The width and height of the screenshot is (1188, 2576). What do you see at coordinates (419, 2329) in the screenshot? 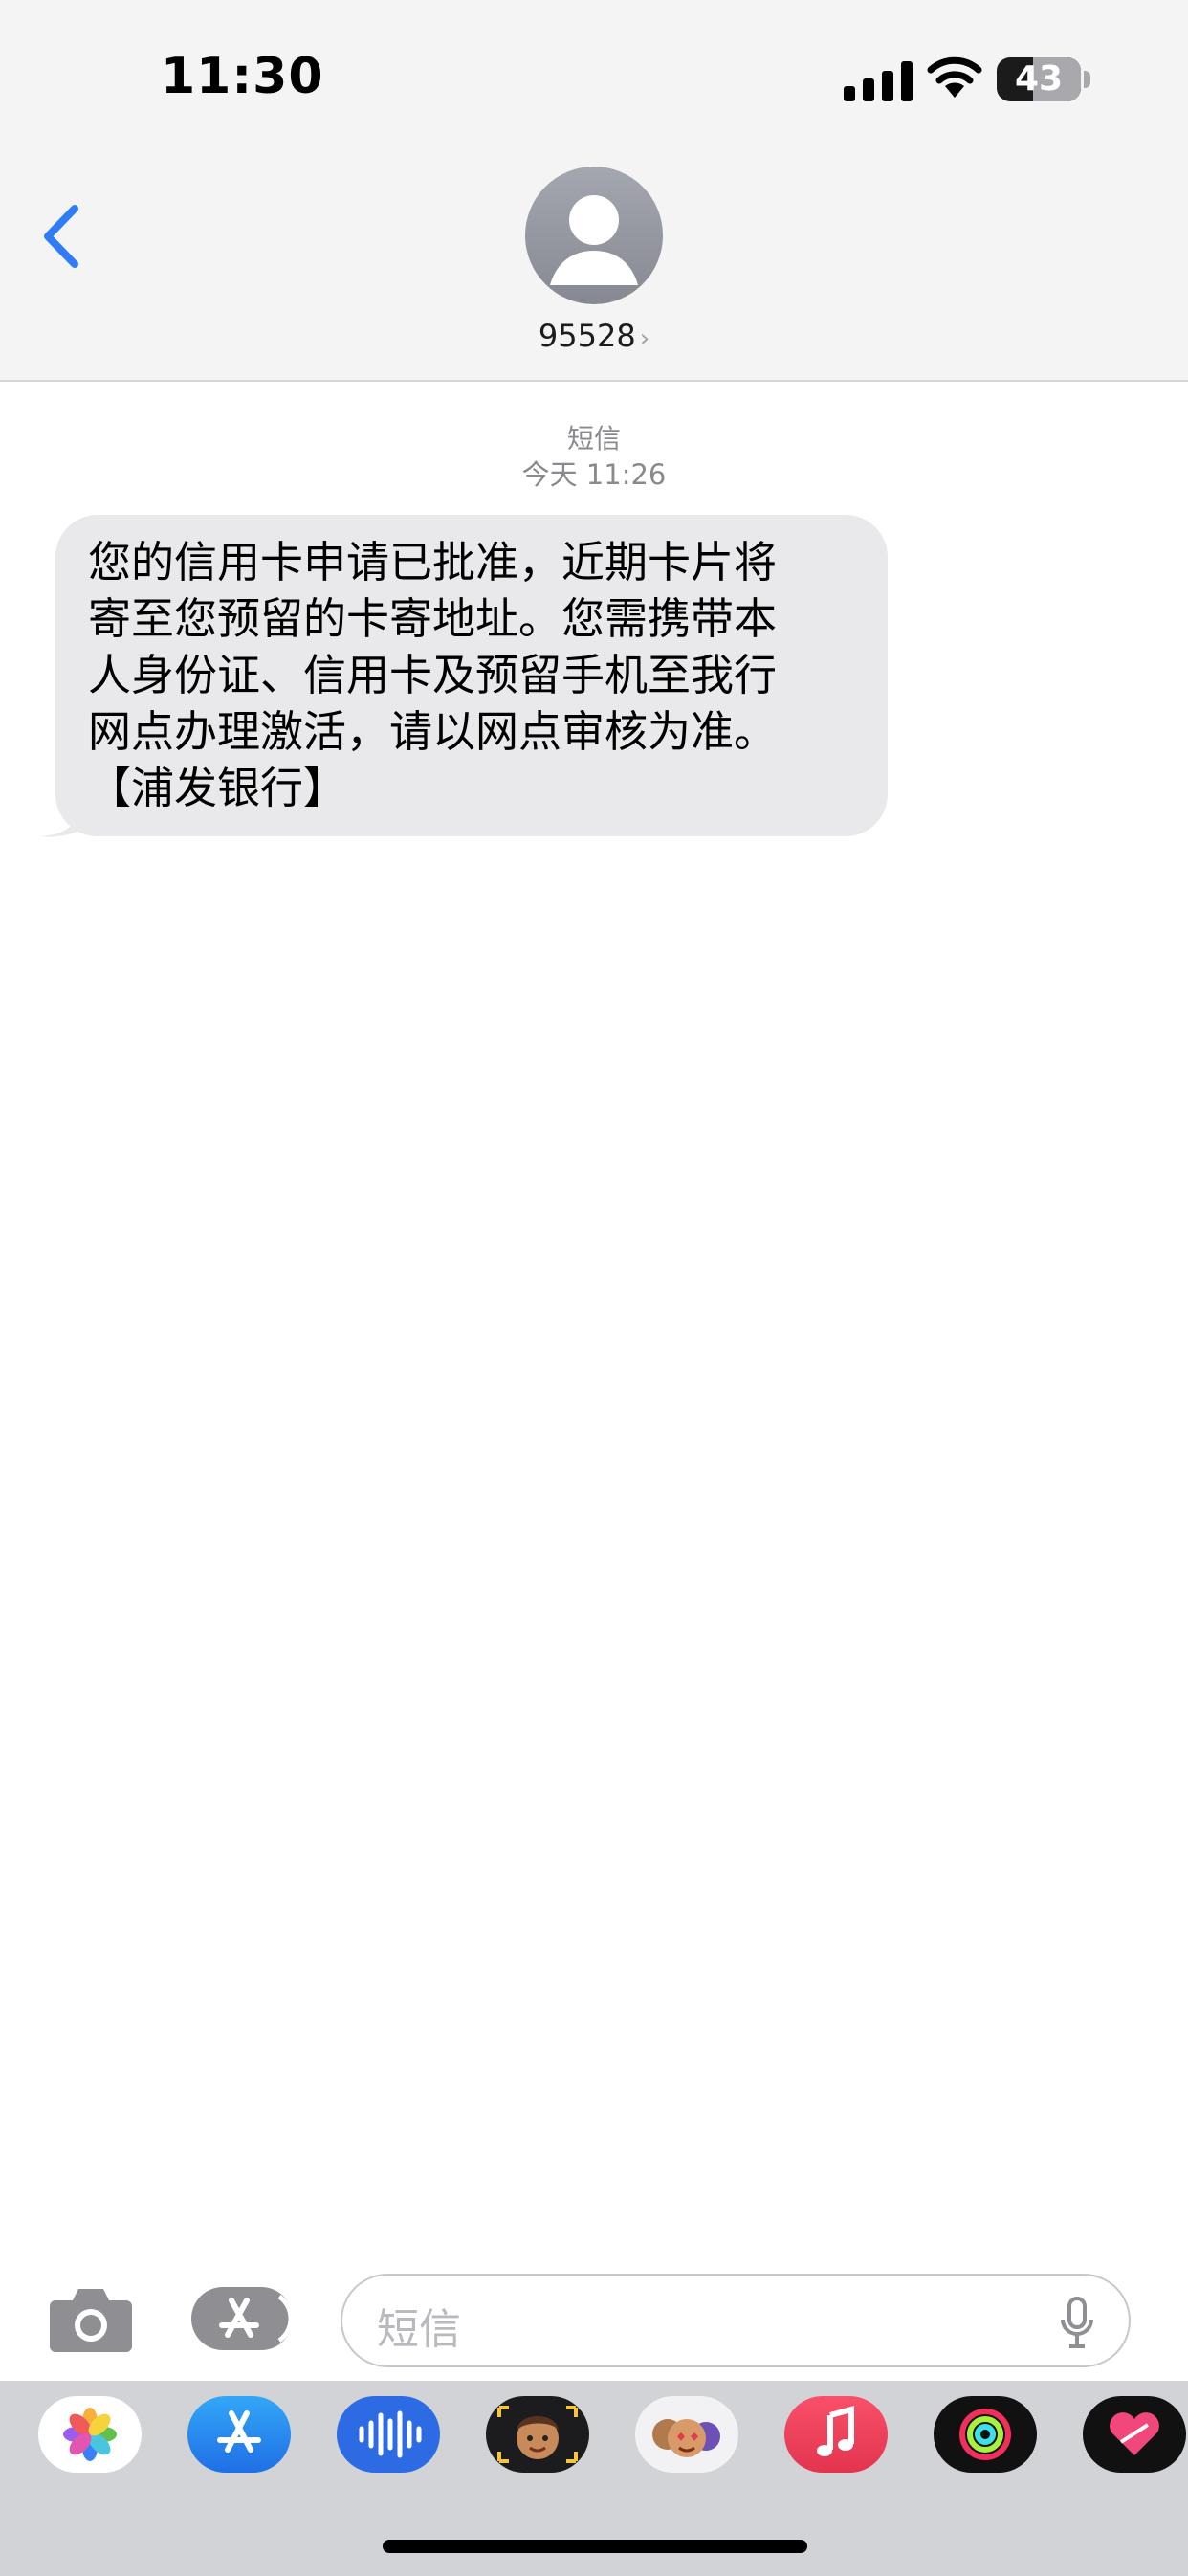
I see `message-input-placeholder: 短信` at bounding box center [419, 2329].